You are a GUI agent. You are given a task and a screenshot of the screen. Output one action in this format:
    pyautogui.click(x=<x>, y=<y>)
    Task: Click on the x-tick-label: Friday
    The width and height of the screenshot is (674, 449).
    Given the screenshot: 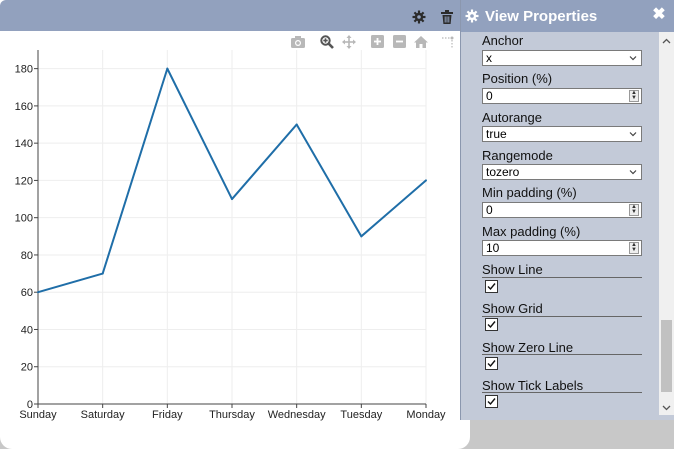 What is the action you would take?
    pyautogui.click(x=167, y=415)
    